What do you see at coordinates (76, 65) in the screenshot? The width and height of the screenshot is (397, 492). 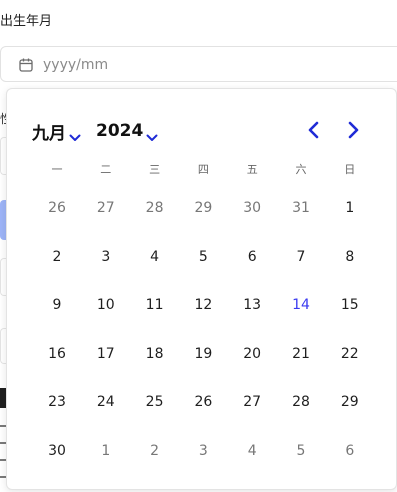 I see `date-input-placeholder: yyyy/mm` at bounding box center [76, 65].